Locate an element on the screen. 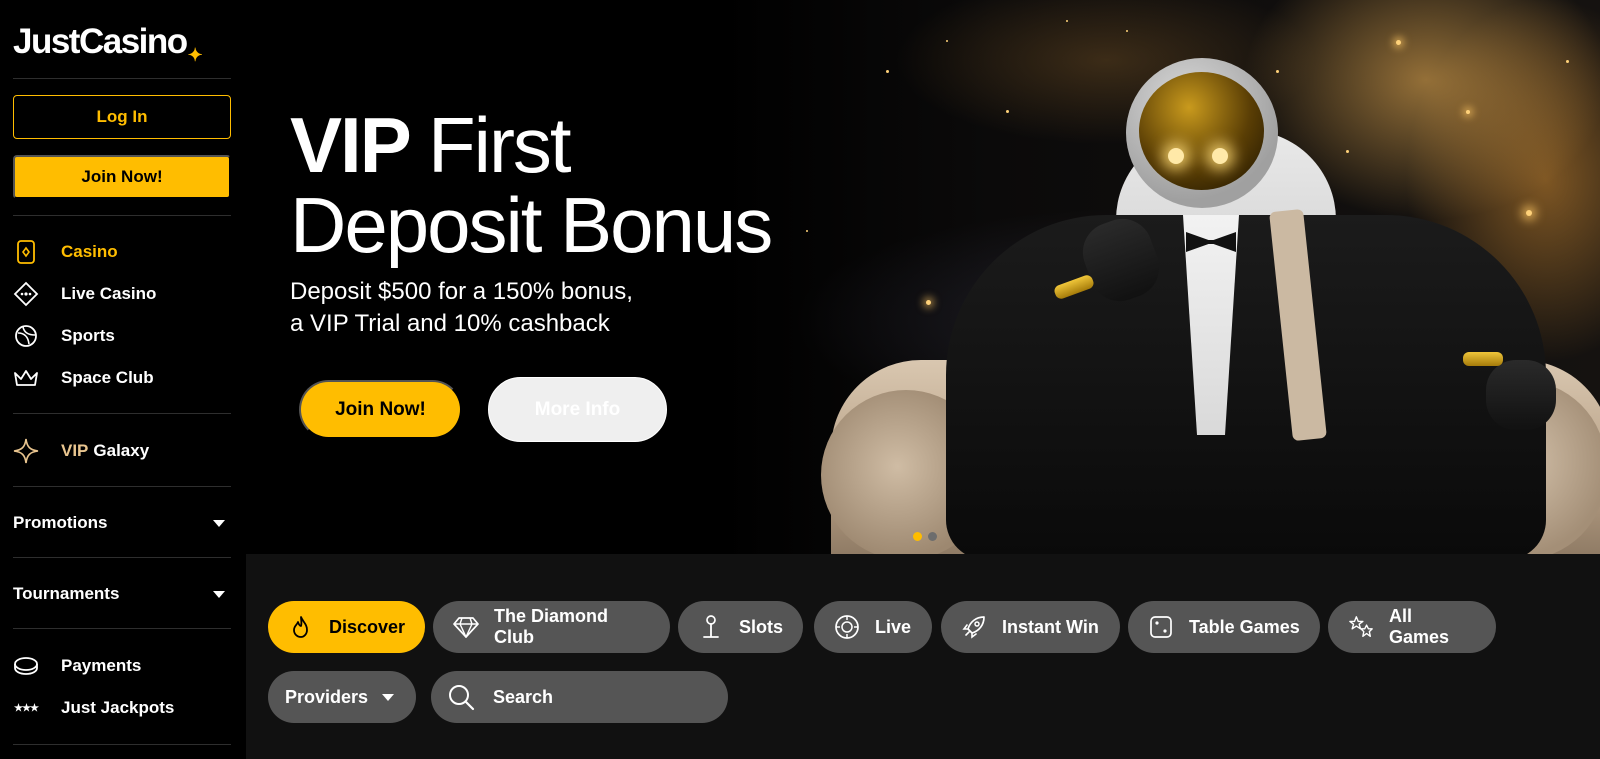 The height and width of the screenshot is (759, 1600). diamond-icon is located at coordinates (466, 627).